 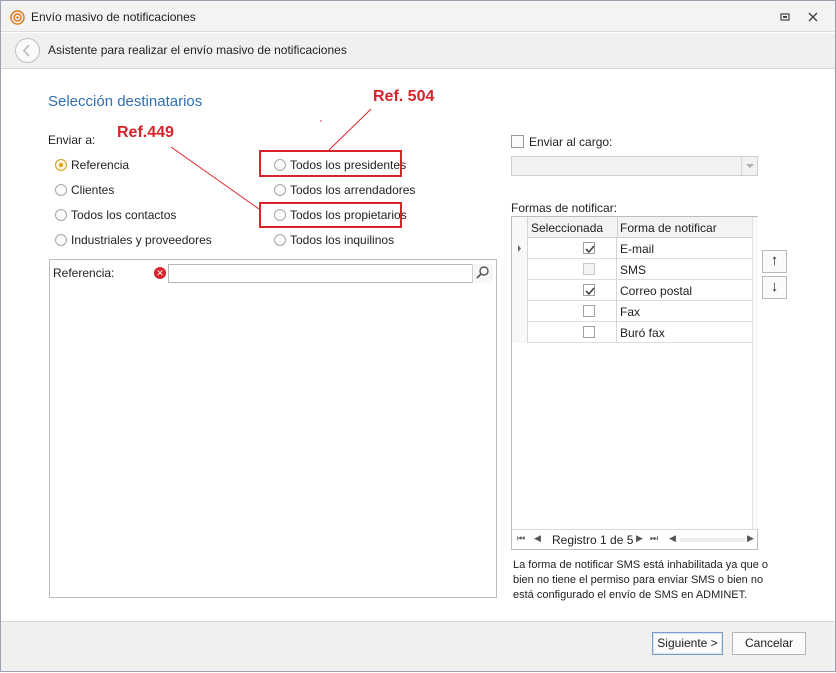 What do you see at coordinates (145, 132) in the screenshot?
I see `annotation-label-ref449: Ref.449` at bounding box center [145, 132].